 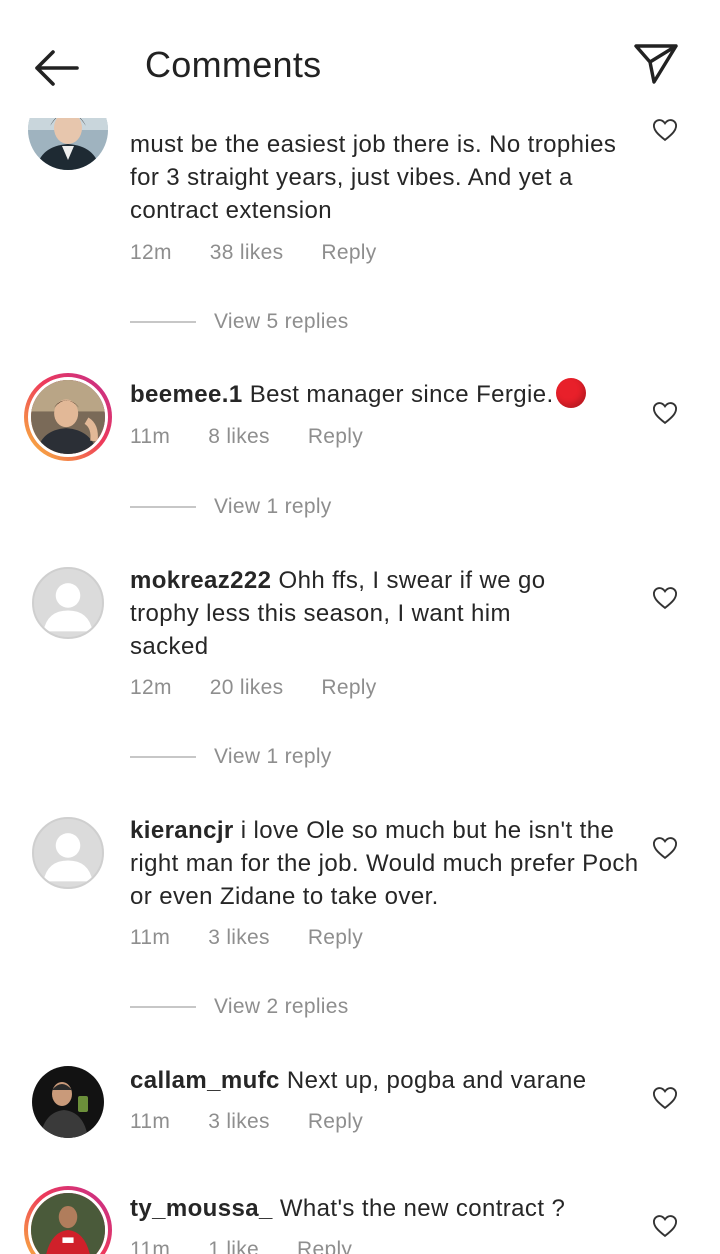 I want to click on comment-username: beemee.1, so click(x=186, y=394).